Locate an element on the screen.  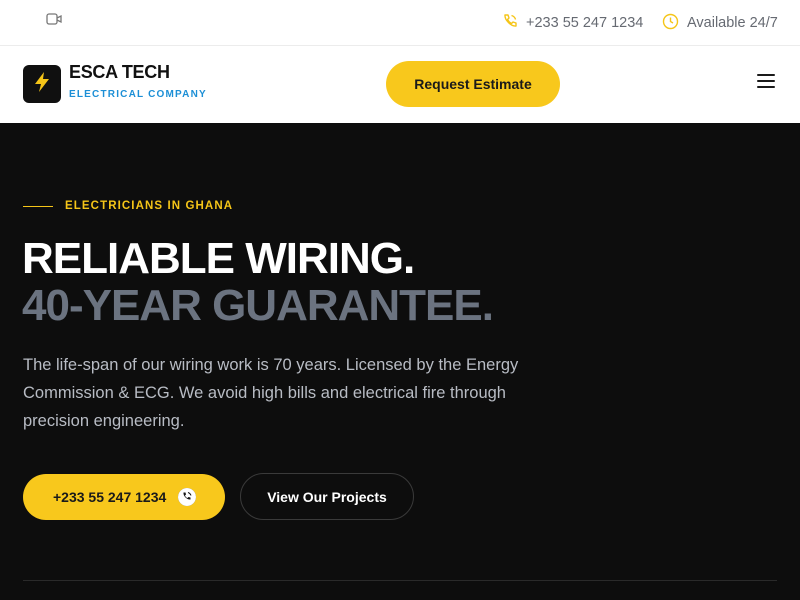
section-divider is located at coordinates (400, 580).